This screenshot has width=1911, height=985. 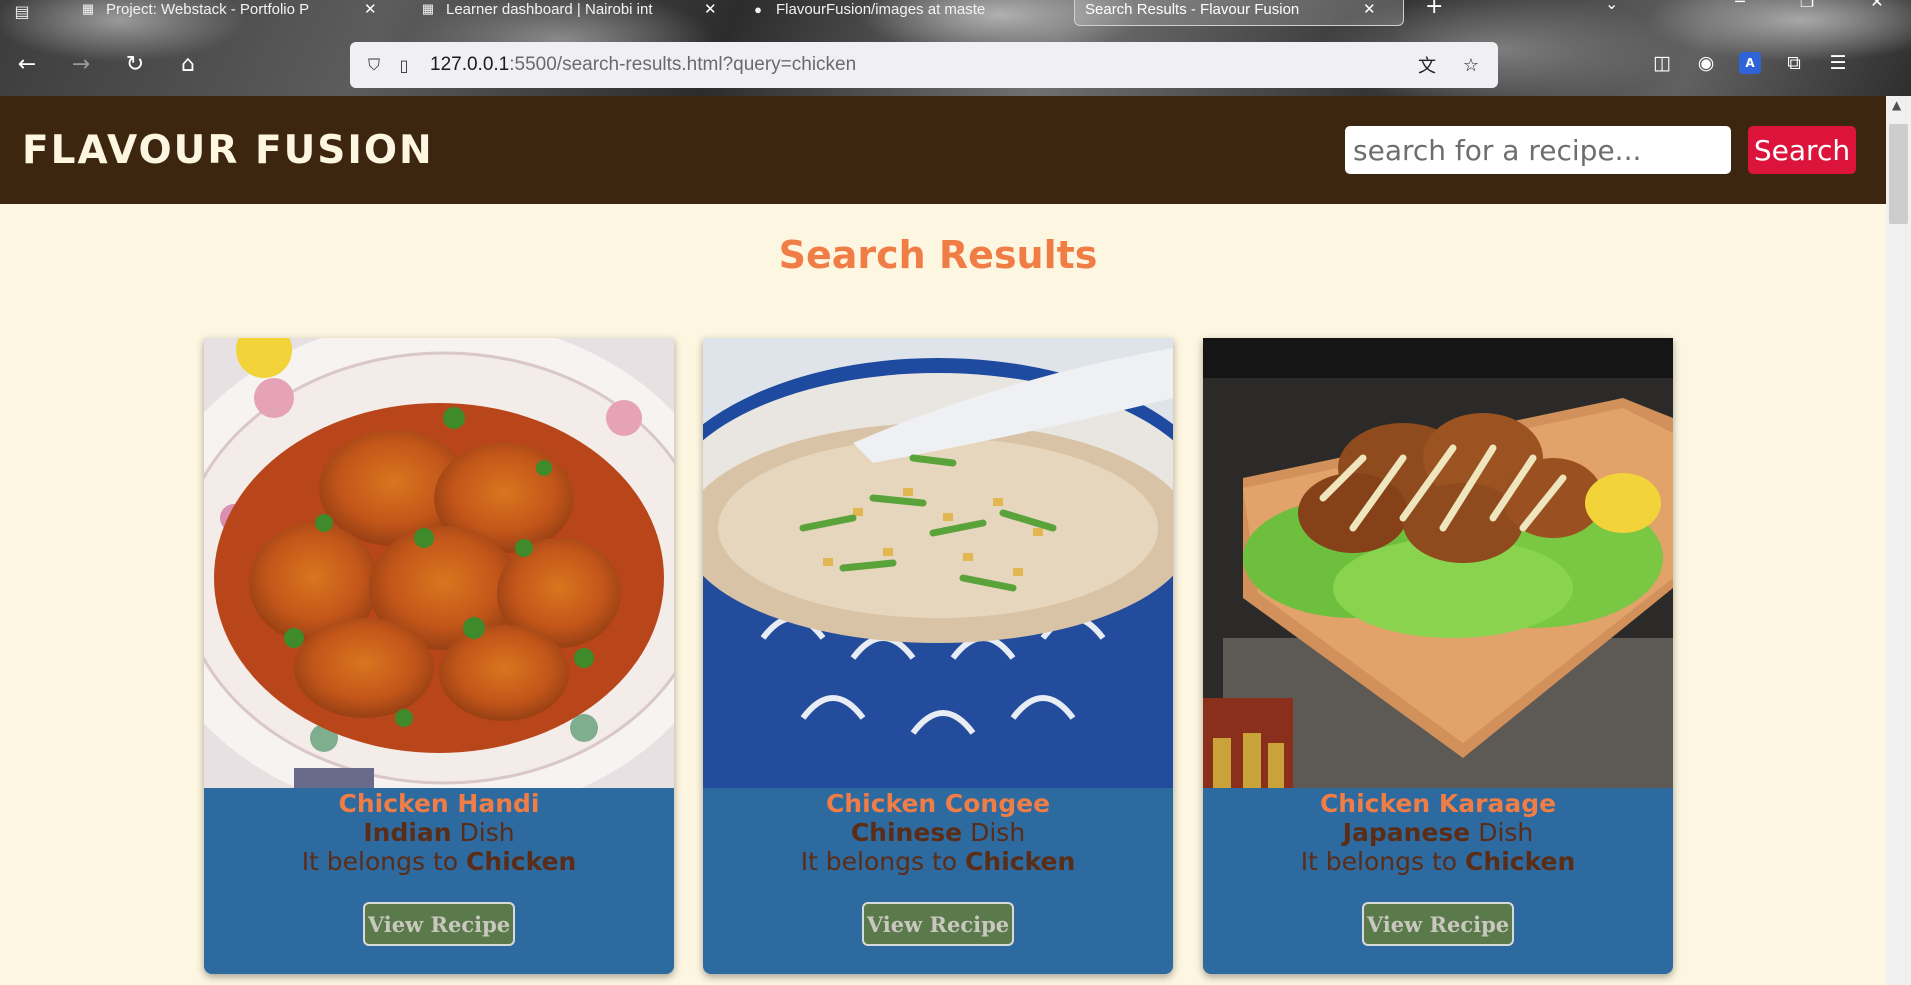 I want to click on site-header: FLAVOUR FUSION Search, so click(x=943, y=150).